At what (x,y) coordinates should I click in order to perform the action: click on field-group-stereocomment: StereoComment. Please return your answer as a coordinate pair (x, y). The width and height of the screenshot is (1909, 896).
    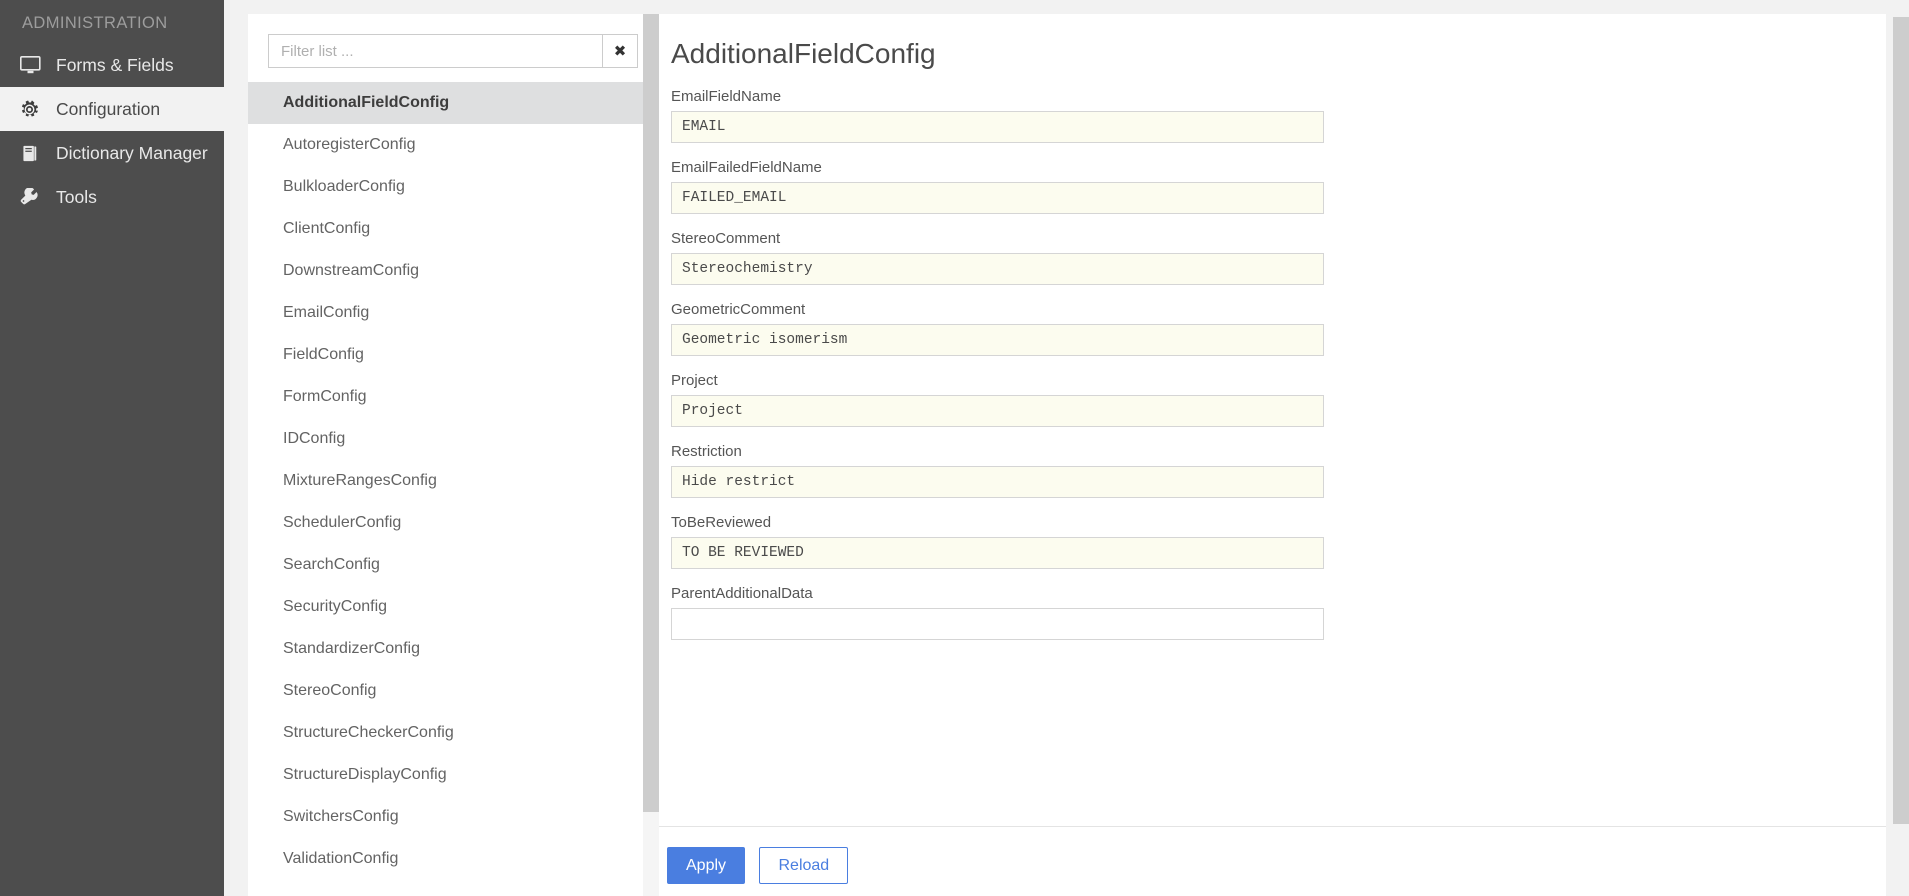
    Looking at the image, I should click on (1278, 257).